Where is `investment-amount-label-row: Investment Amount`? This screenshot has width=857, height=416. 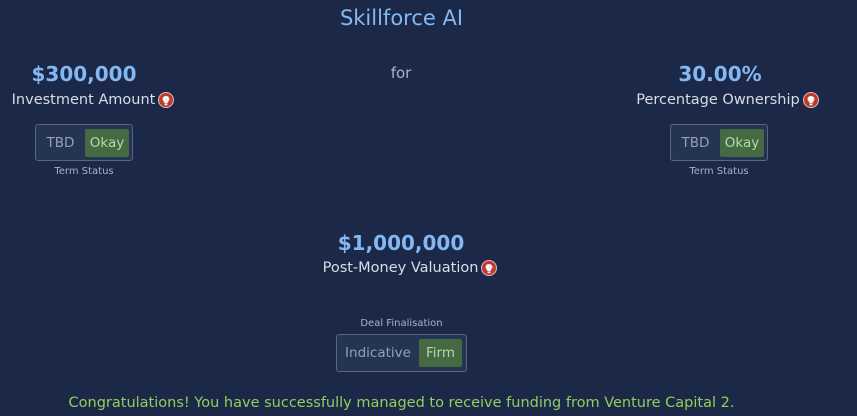
investment-amount-label-row: Investment Amount is located at coordinates (93, 100).